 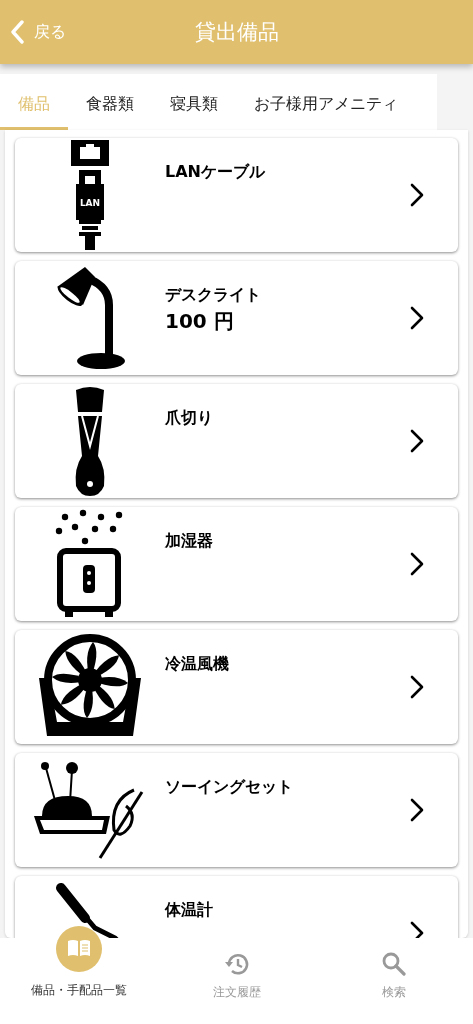 What do you see at coordinates (229, 787) in the screenshot?
I see `item-name: ソーイングセット` at bounding box center [229, 787].